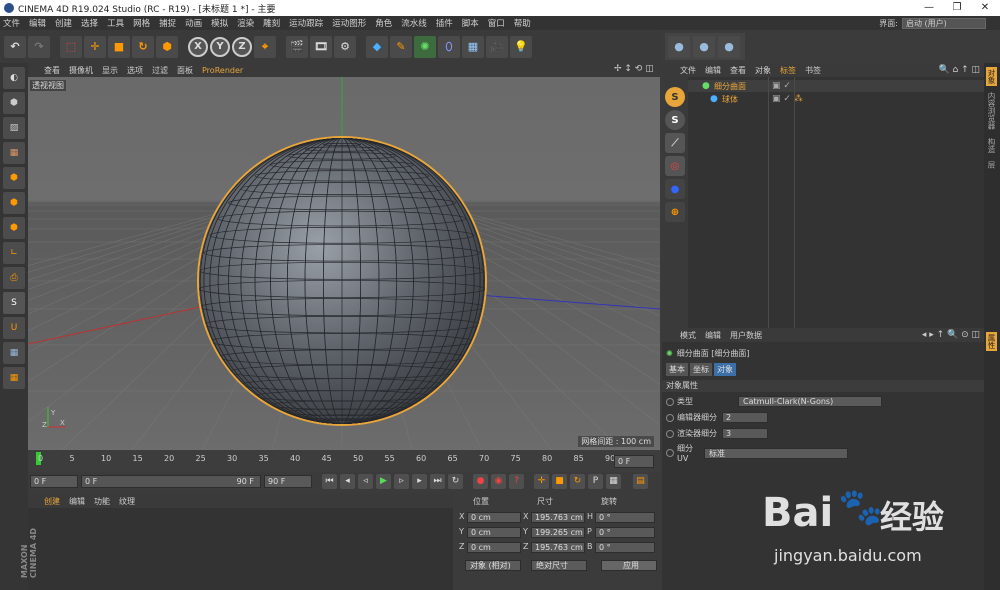  I want to click on coord-size-mode-dropdown: 绝对尺寸, so click(559, 565).